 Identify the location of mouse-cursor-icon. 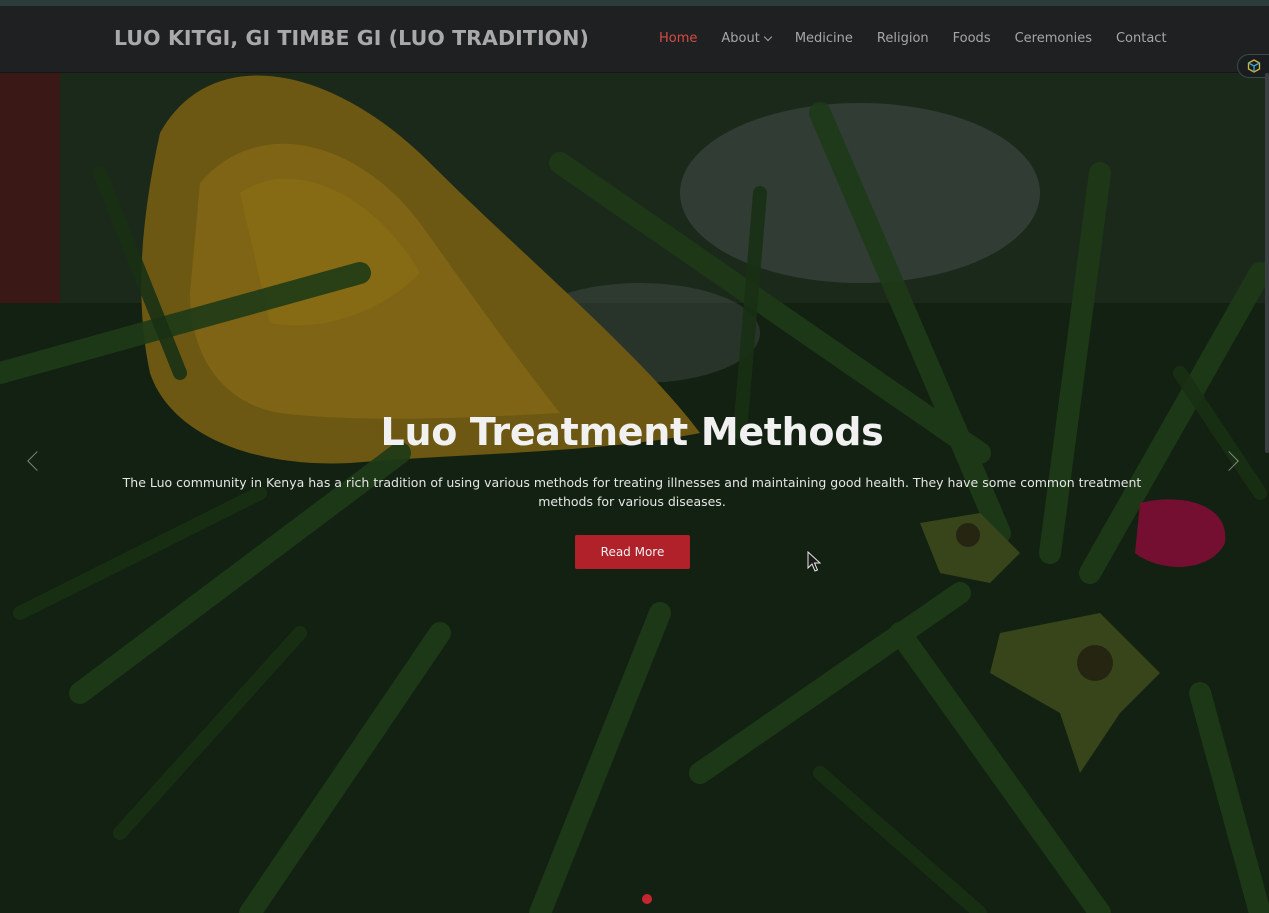
(814, 561).